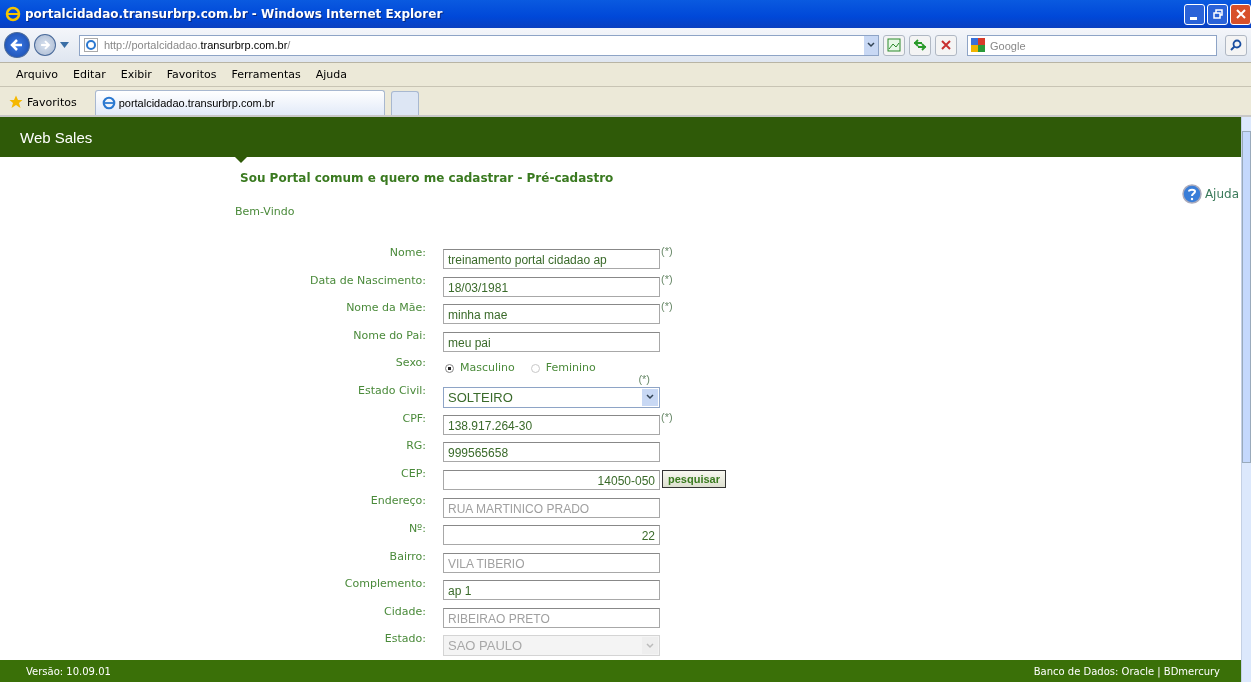 The height and width of the screenshot is (682, 1251). I want to click on chart-icon, so click(894, 45).